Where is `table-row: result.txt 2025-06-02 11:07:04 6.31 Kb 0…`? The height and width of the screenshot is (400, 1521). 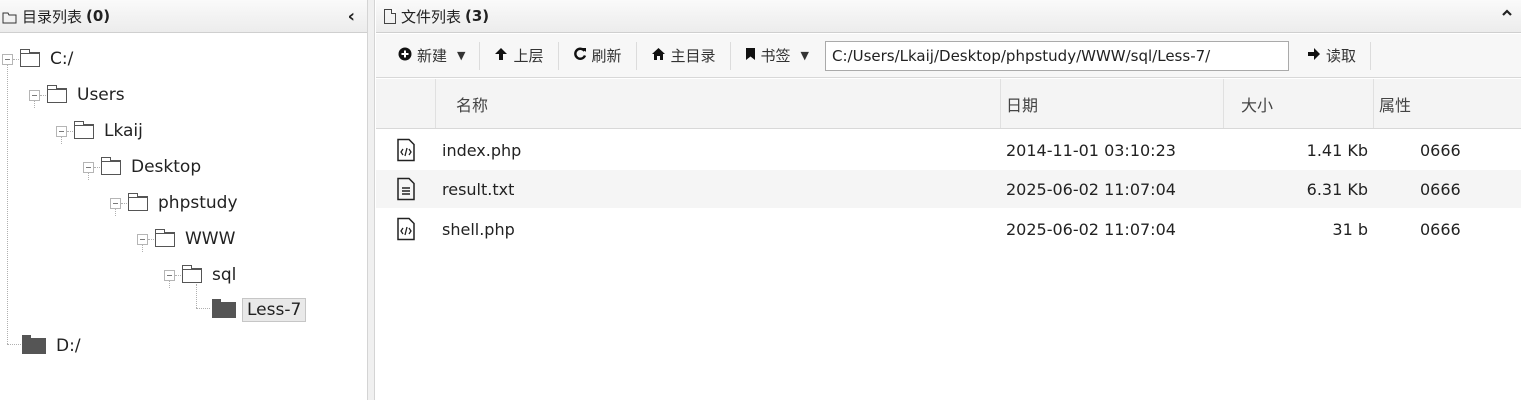
table-row: result.txt 2025-06-02 11:07:04 6.31 Kb 0… is located at coordinates (948, 189).